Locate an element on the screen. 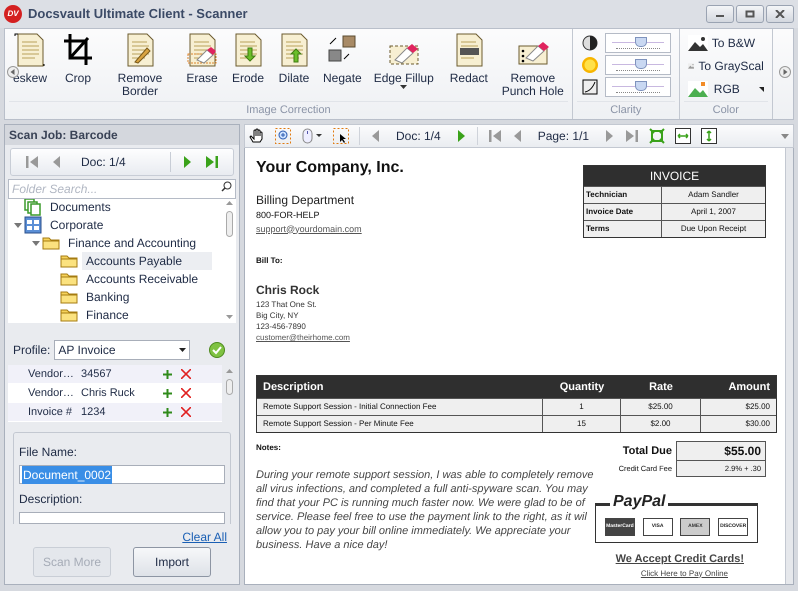 Image resolution: width=798 pixels, height=591 pixels. total-label: Total Due is located at coordinates (647, 451).